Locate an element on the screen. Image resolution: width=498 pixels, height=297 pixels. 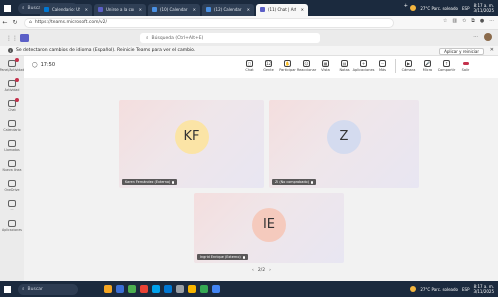
url-field: ⌂ https://teams.microsoft.com/v2/ is located at coordinates (209, 22).